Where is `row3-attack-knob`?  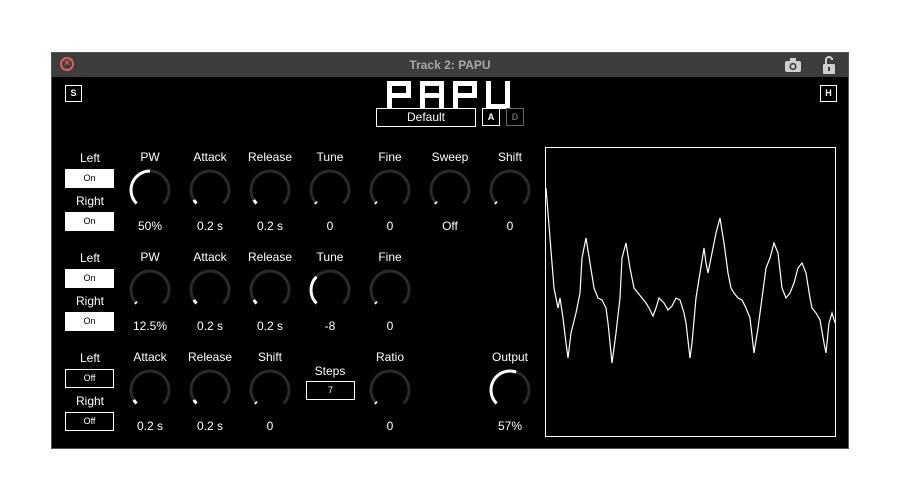
row3-attack-knob is located at coordinates (150, 390).